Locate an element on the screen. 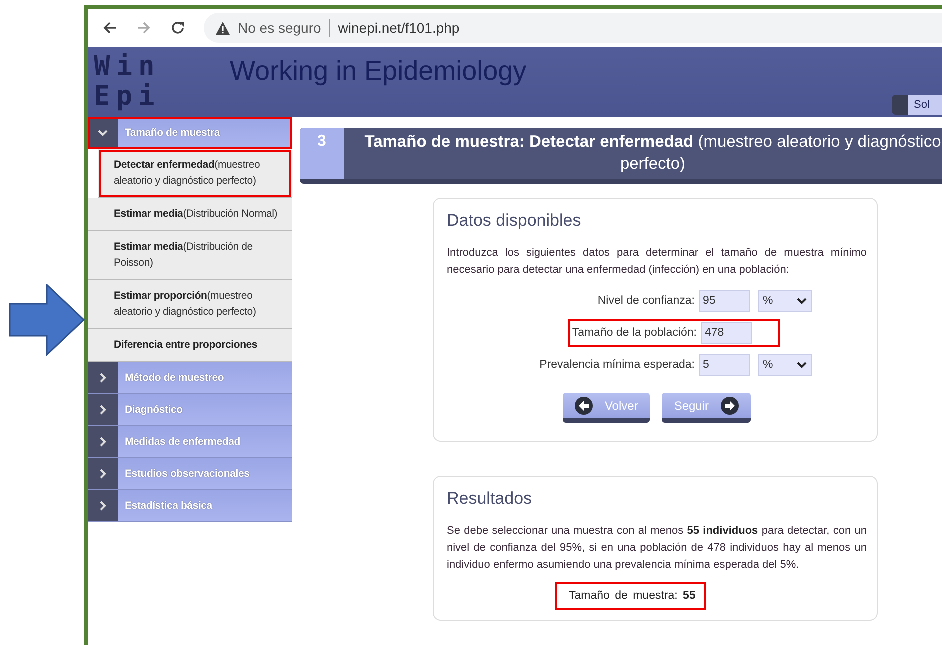 The image size is (942, 645). back-icon is located at coordinates (110, 28).